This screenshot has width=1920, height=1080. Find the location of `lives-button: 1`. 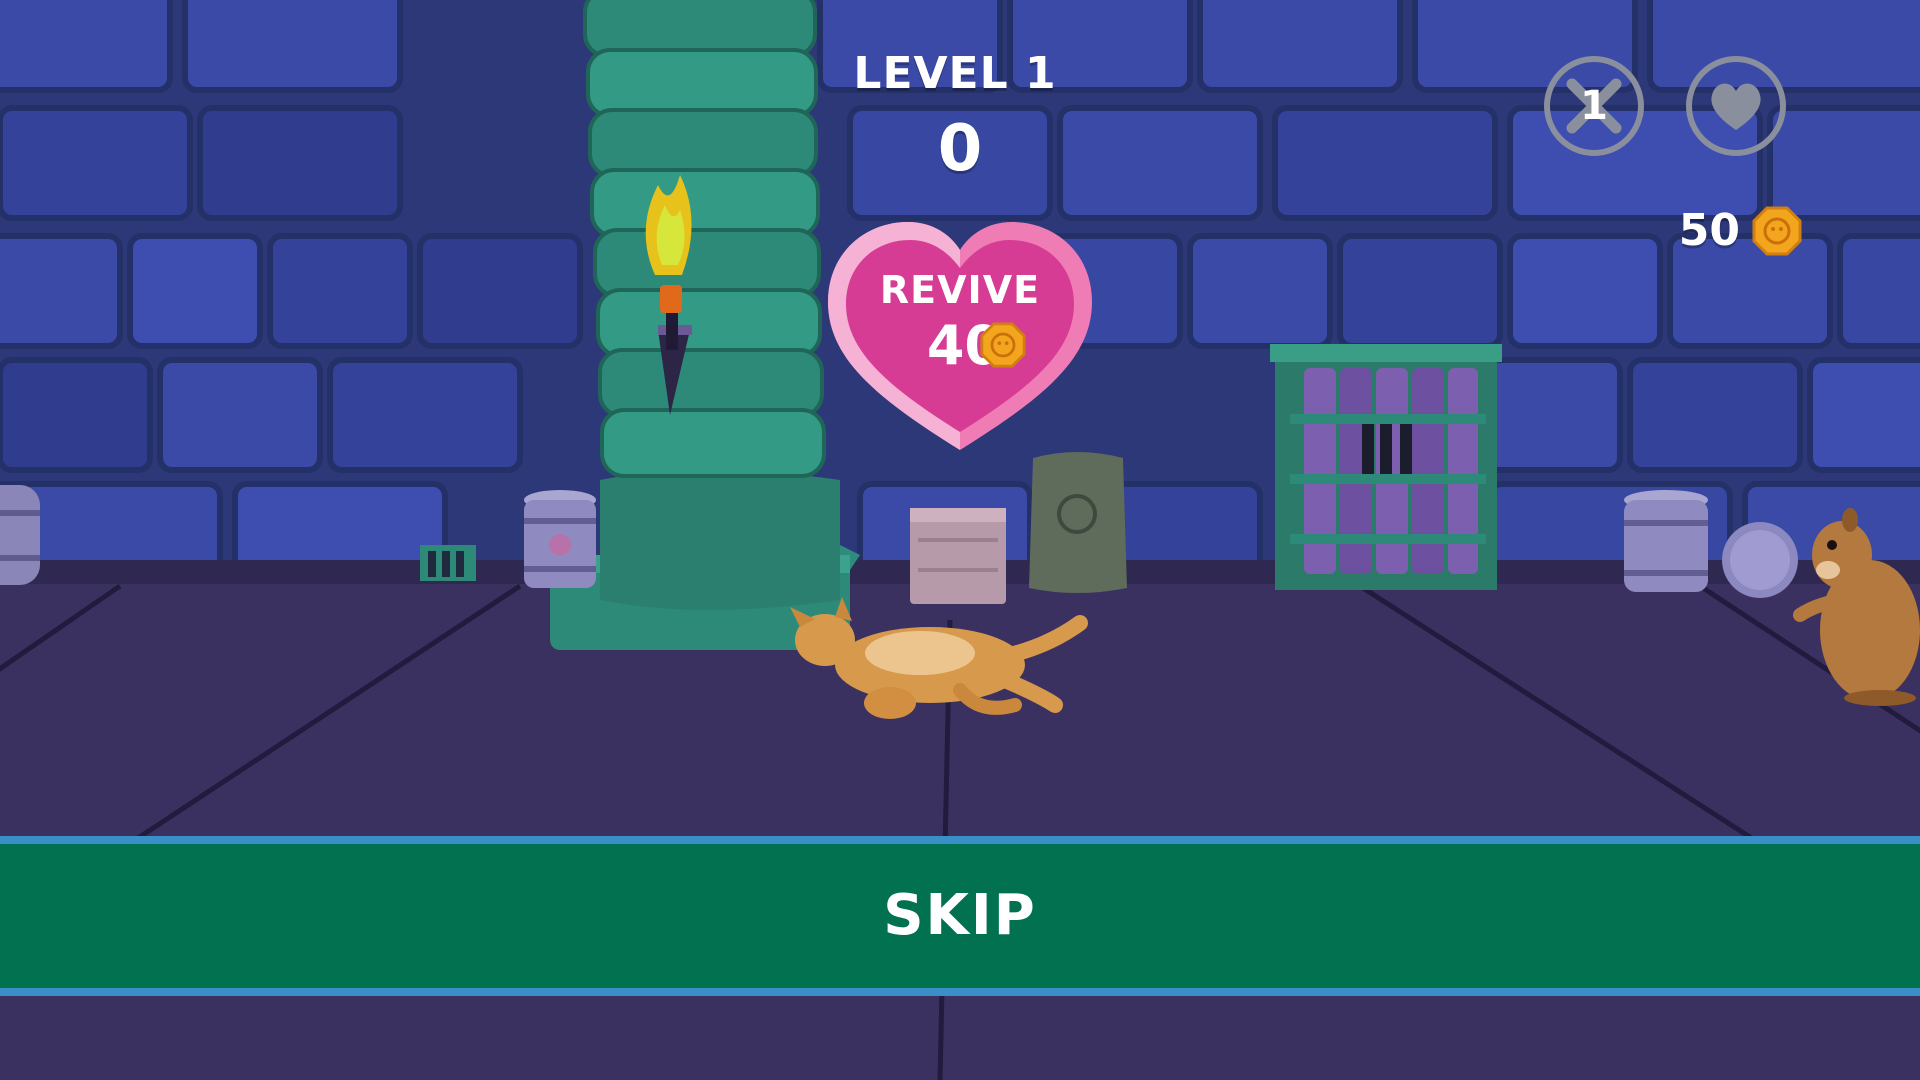

lives-button: 1 is located at coordinates (1594, 106).